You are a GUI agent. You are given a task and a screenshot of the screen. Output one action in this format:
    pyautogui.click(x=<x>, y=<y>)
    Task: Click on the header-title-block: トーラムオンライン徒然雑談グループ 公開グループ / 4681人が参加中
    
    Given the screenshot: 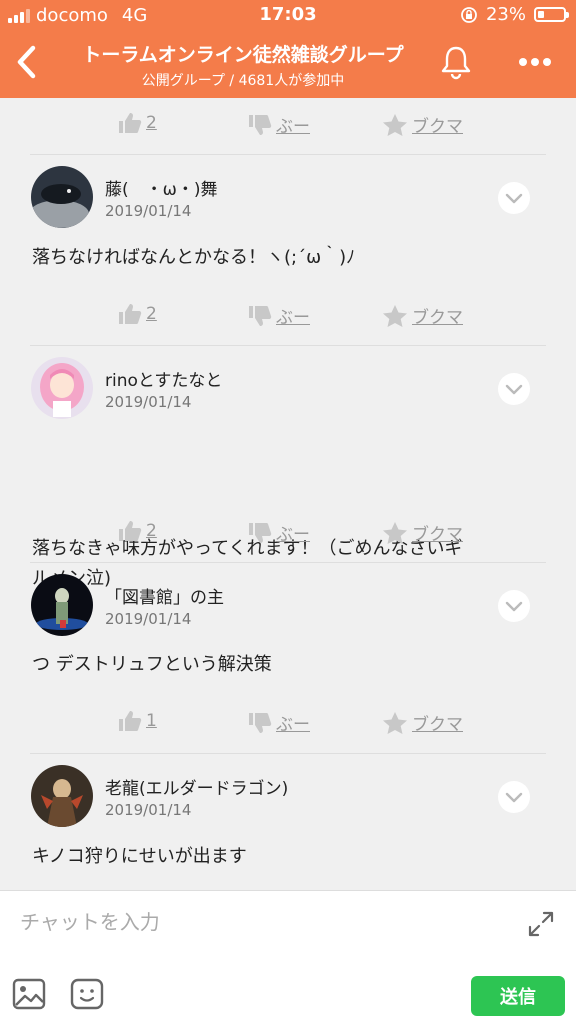 What is the action you would take?
    pyautogui.click(x=243, y=65)
    